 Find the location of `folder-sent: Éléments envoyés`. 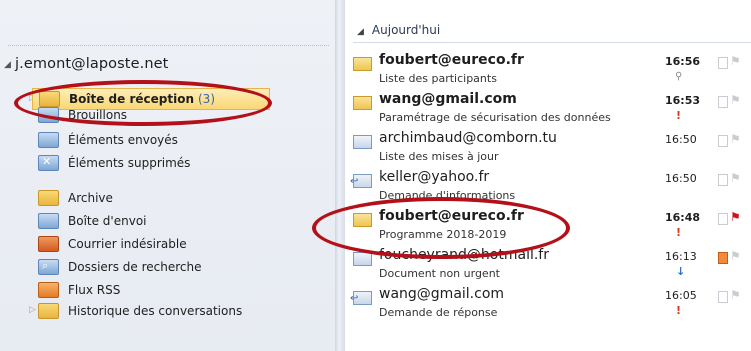

folder-sent: Éléments envoyés is located at coordinates (108, 140).